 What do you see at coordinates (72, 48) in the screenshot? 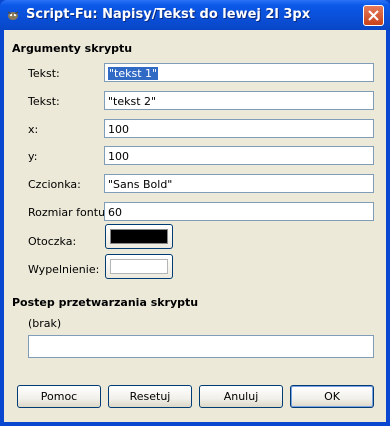
I see `args-section-title: Argumenty skryptu` at bounding box center [72, 48].